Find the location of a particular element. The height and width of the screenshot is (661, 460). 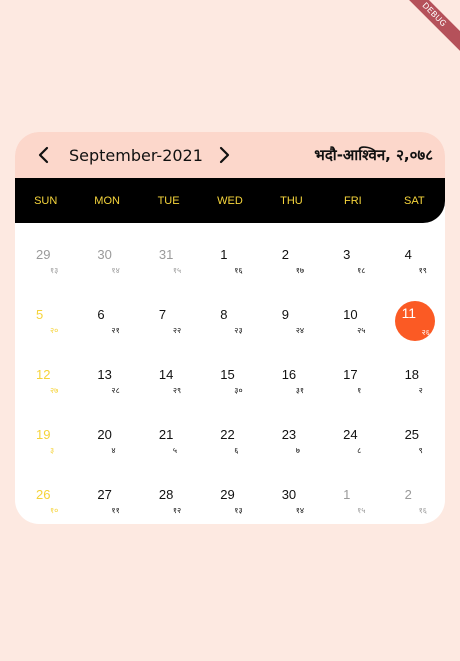

nepali-day-number: १ is located at coordinates (359, 390).